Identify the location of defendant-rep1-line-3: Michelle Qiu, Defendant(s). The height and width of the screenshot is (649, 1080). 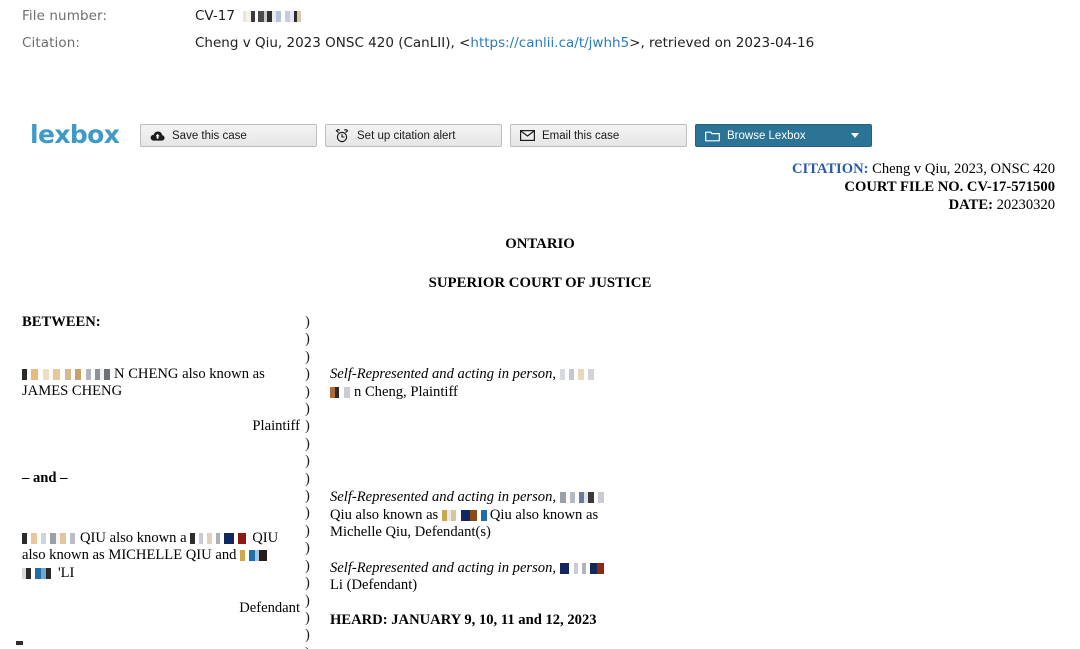
(410, 532).